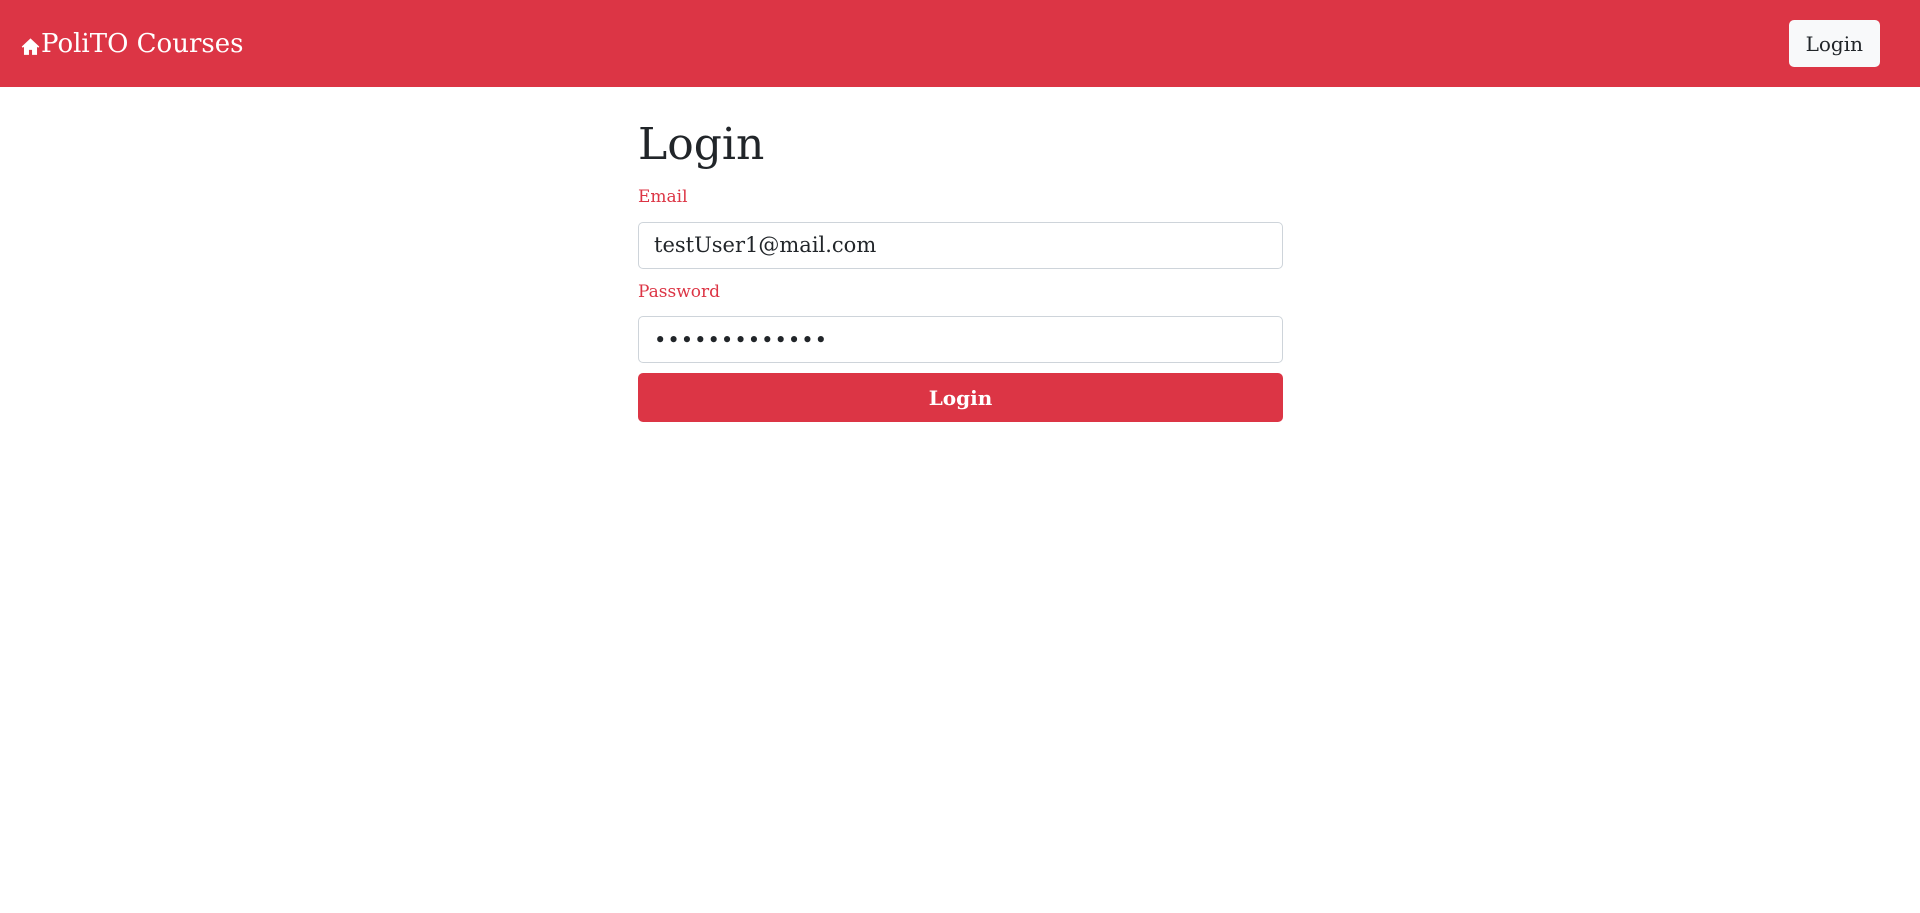 The image size is (1920, 913). I want to click on email-field, so click(960, 245).